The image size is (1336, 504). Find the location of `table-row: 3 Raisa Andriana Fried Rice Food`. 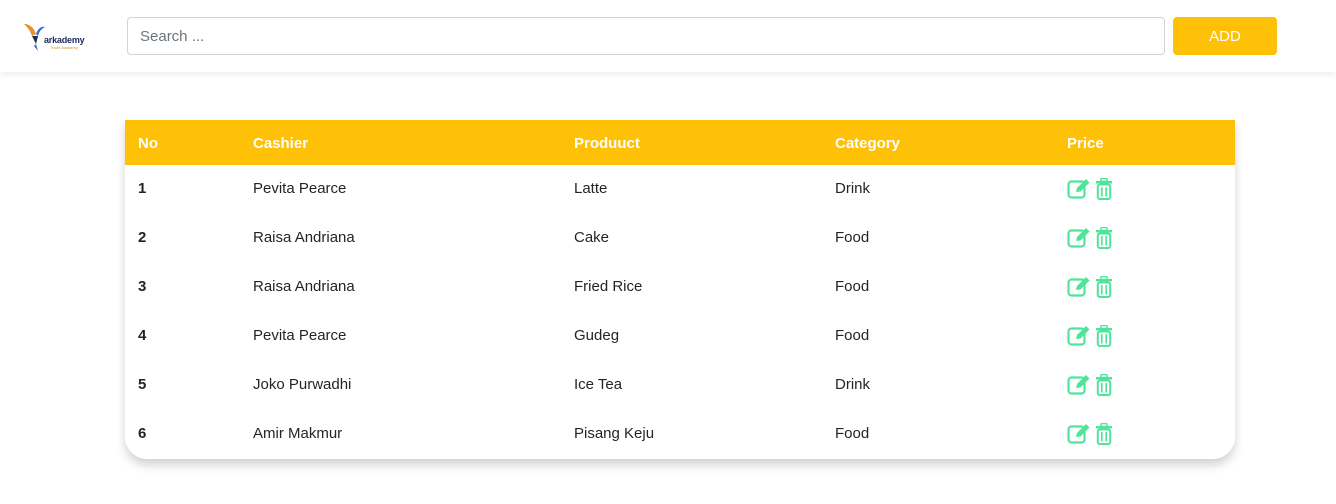

table-row: 3 Raisa Andriana Fried Rice Food is located at coordinates (680, 287).